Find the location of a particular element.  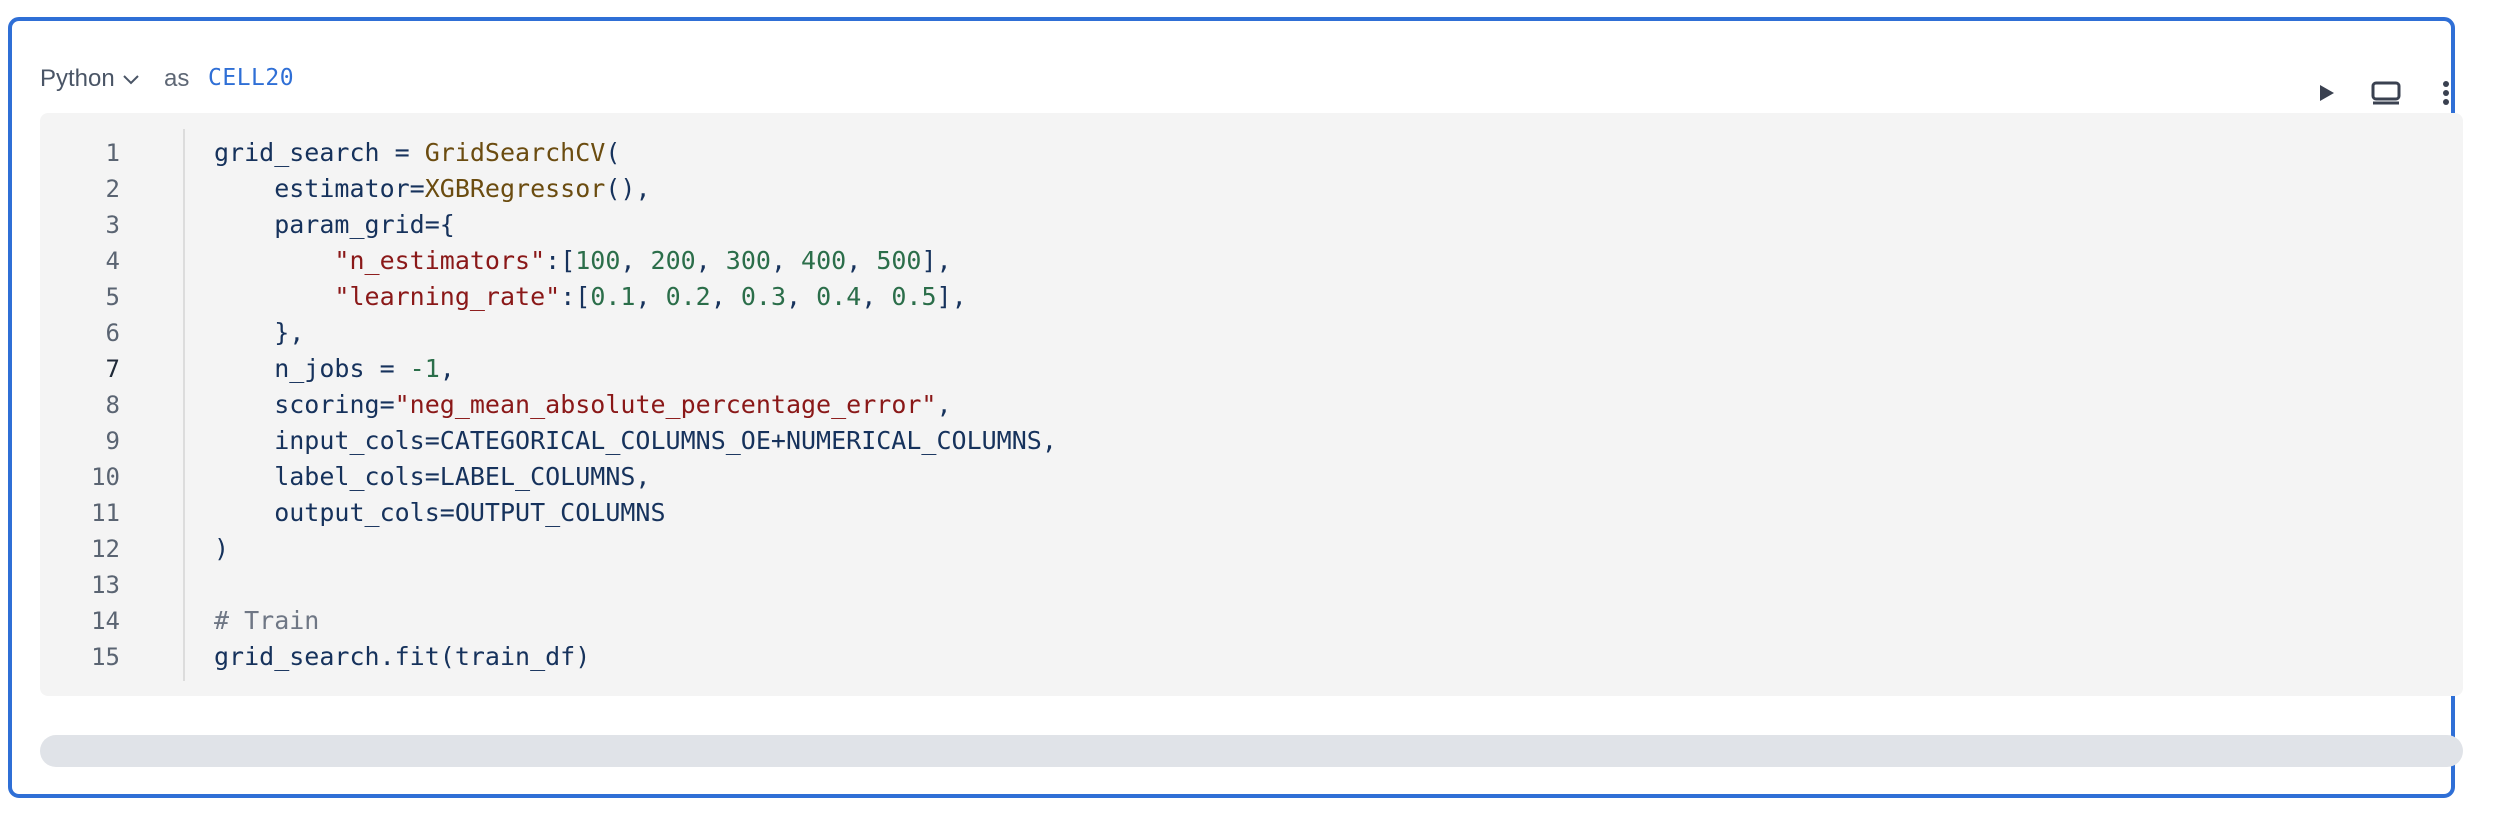

language-label: Python is located at coordinates (77, 78).